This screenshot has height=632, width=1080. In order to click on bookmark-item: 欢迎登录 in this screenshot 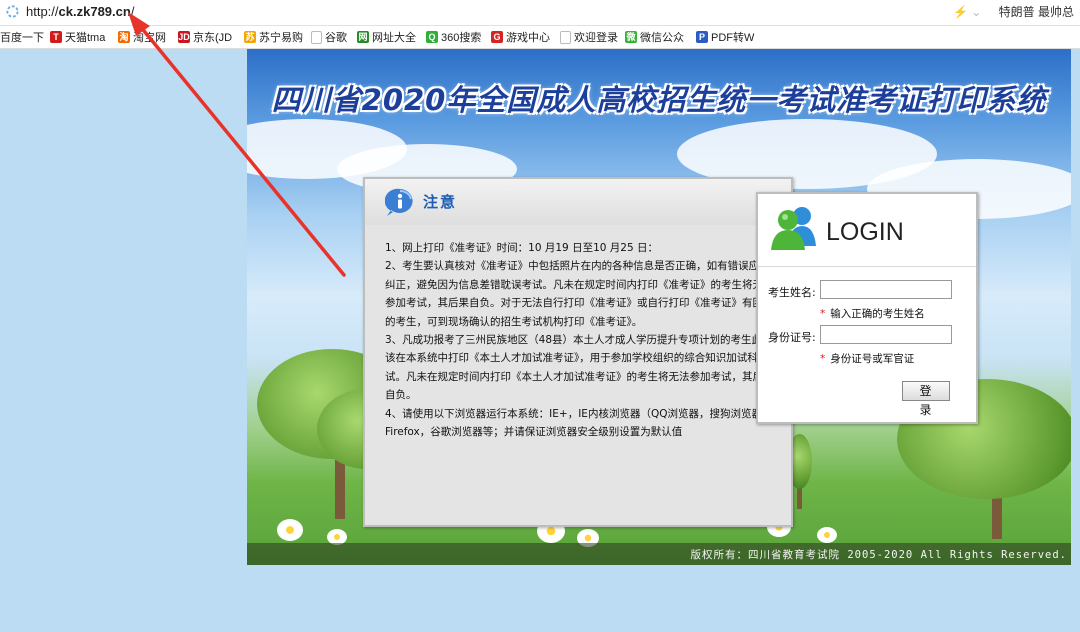, I will do `click(589, 37)`.